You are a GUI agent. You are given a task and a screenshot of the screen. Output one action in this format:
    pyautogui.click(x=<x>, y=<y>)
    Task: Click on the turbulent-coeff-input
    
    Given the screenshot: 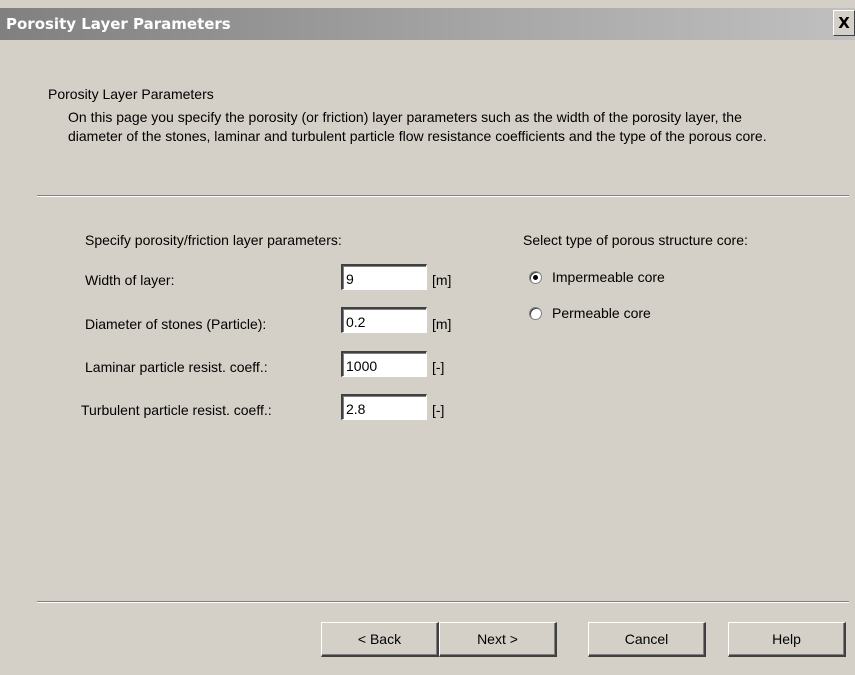 What is the action you would take?
    pyautogui.click(x=384, y=407)
    